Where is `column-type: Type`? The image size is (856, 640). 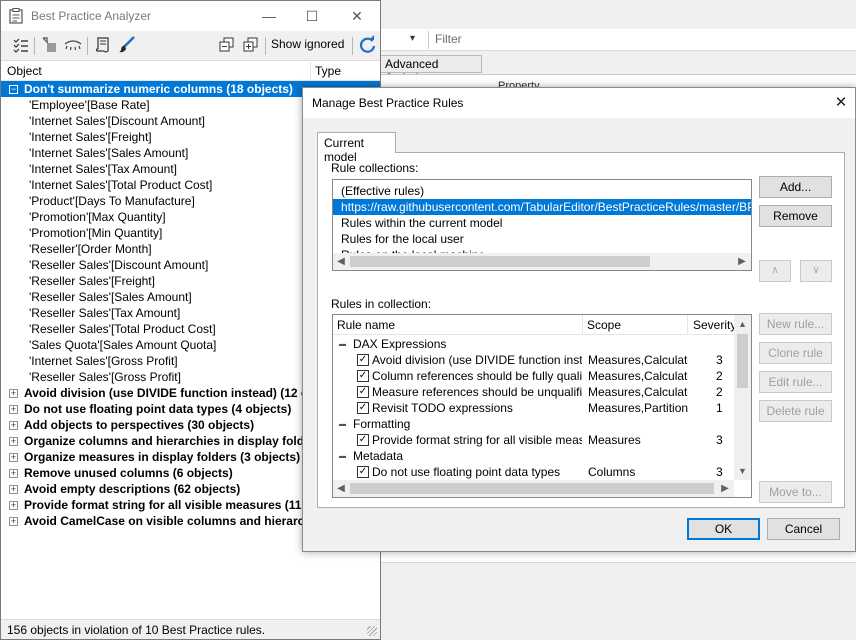 column-type: Type is located at coordinates (328, 71).